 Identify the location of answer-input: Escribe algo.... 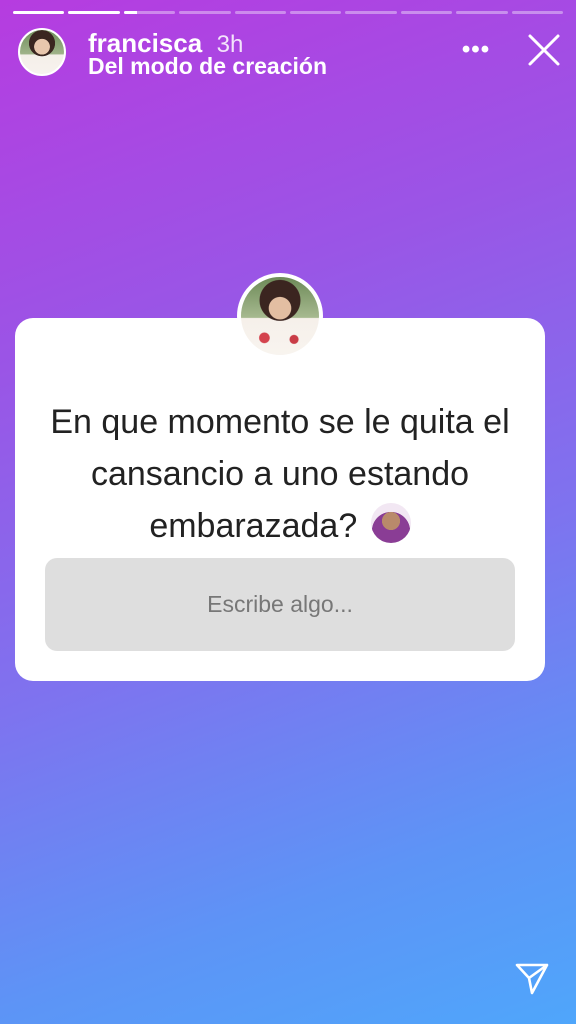
(280, 604).